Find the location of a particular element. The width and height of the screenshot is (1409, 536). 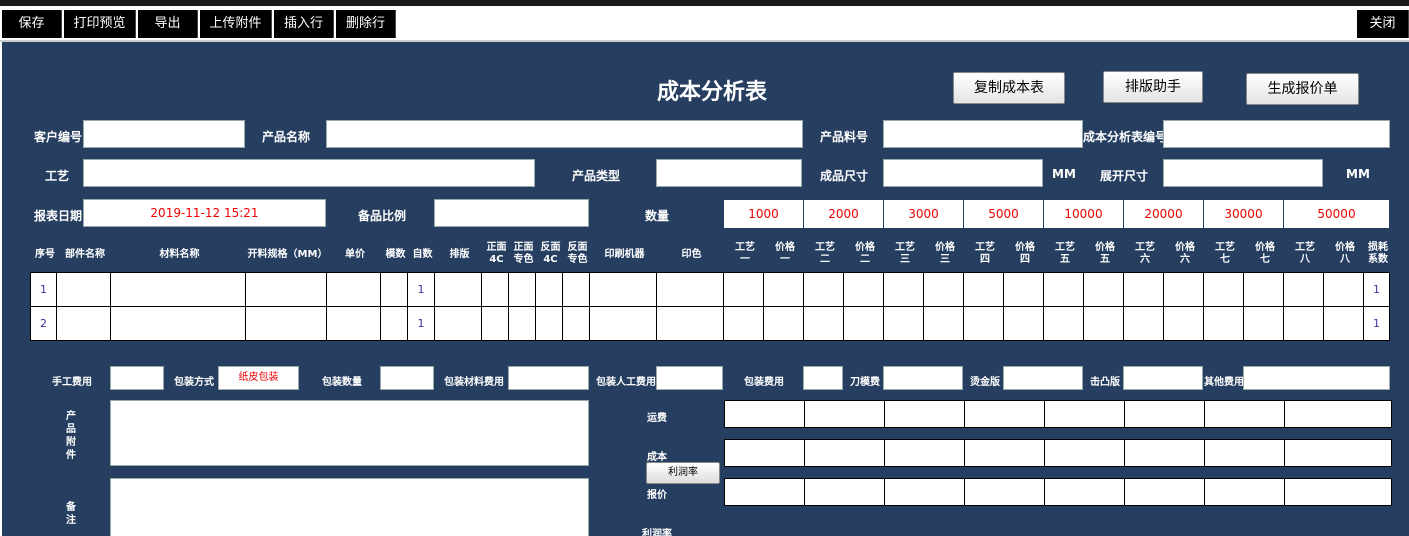

row2-loss: 1 is located at coordinates (1376, 323).